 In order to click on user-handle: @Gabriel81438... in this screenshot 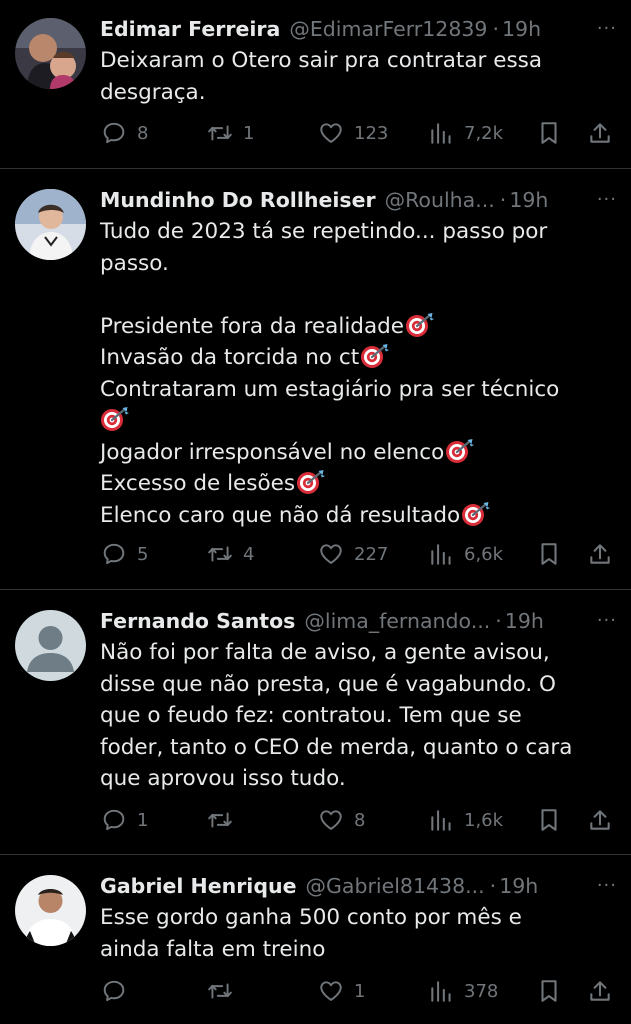, I will do `click(395, 886)`.